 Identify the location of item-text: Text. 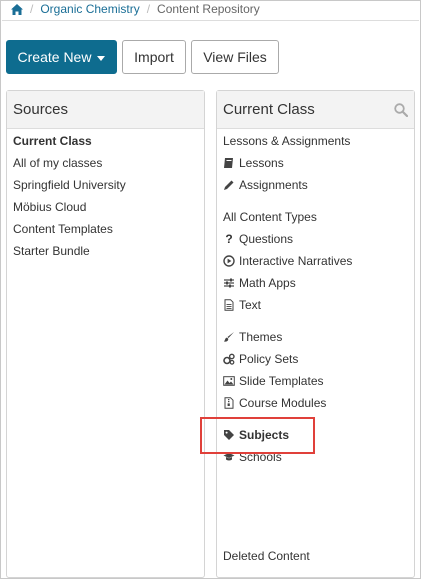
(242, 305).